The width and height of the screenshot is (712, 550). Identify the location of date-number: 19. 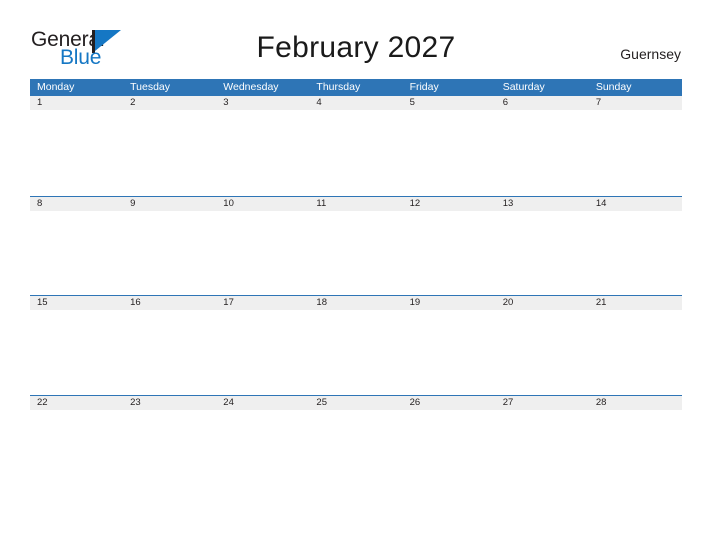
(449, 303).